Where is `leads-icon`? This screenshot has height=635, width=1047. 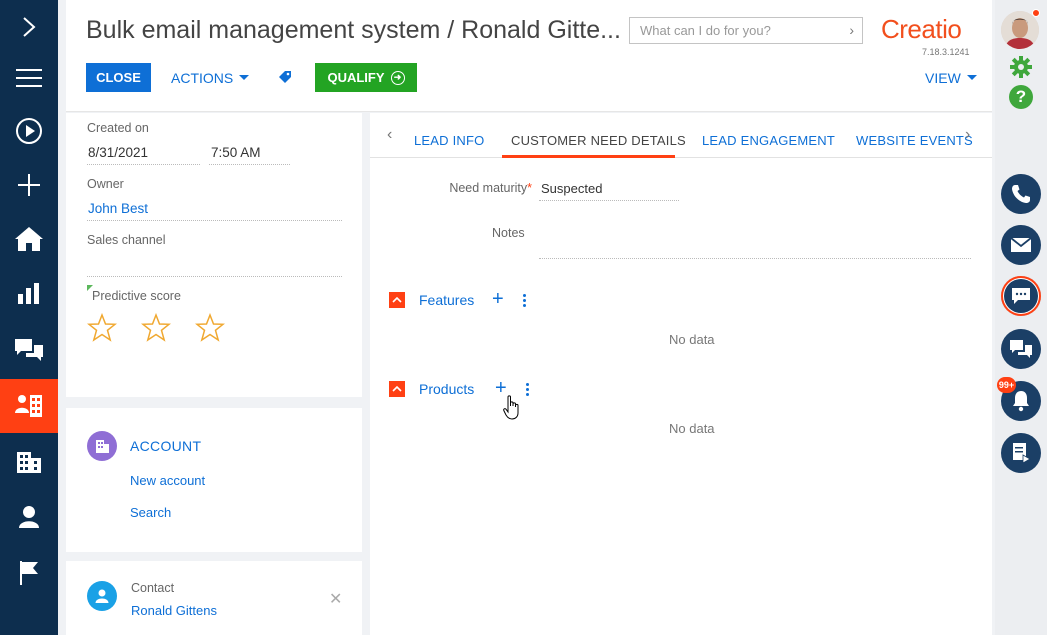
leads-icon is located at coordinates (28, 406).